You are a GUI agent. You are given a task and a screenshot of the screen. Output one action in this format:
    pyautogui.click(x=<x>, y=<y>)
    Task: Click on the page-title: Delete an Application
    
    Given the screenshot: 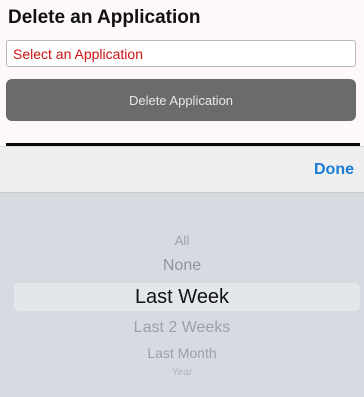 What is the action you would take?
    pyautogui.click(x=104, y=17)
    